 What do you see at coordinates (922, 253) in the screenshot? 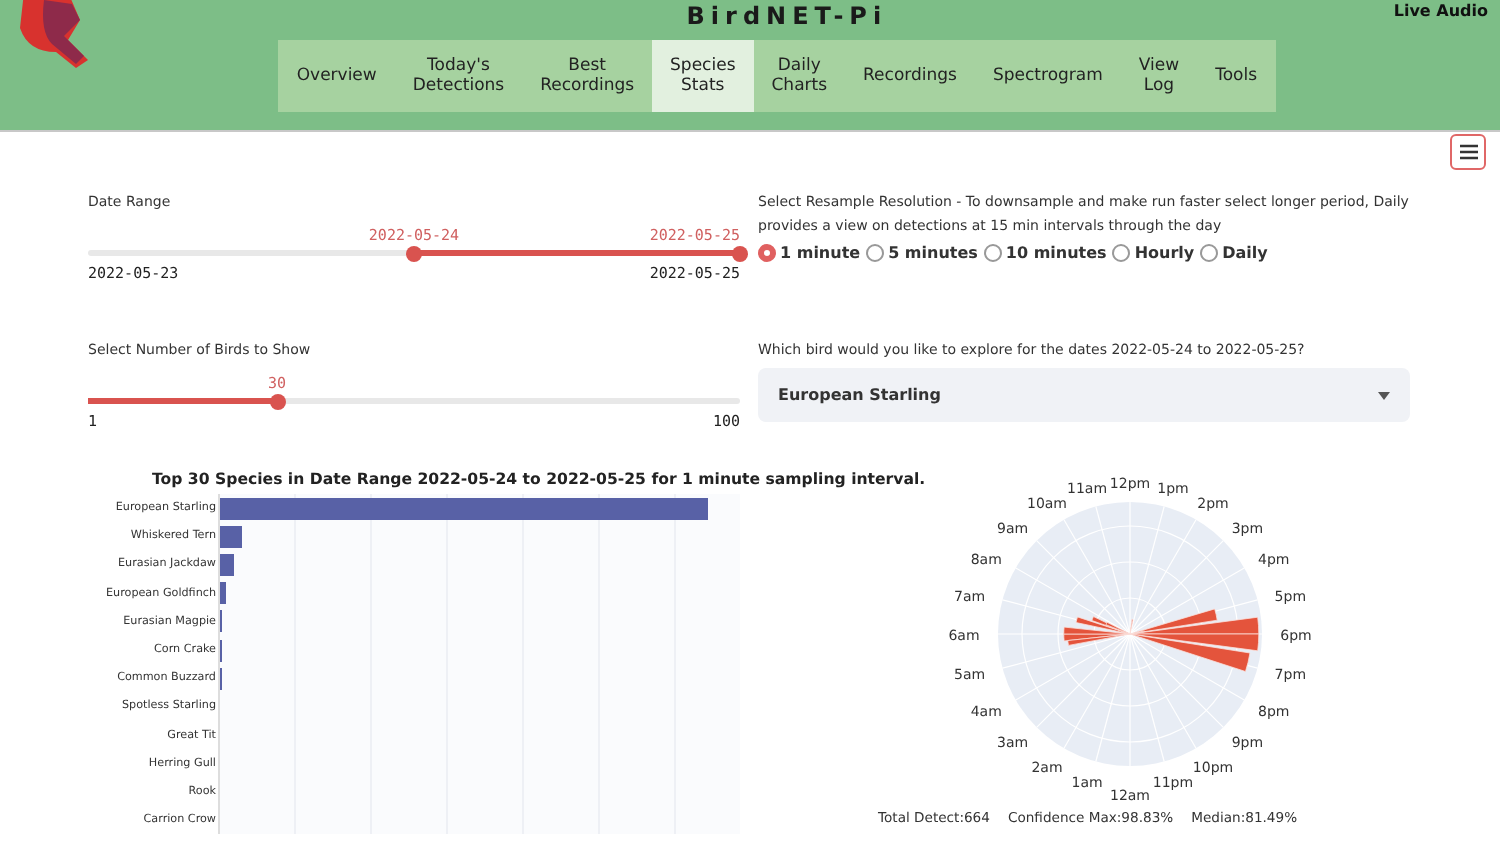
I see `radio-option: 5 minutes` at bounding box center [922, 253].